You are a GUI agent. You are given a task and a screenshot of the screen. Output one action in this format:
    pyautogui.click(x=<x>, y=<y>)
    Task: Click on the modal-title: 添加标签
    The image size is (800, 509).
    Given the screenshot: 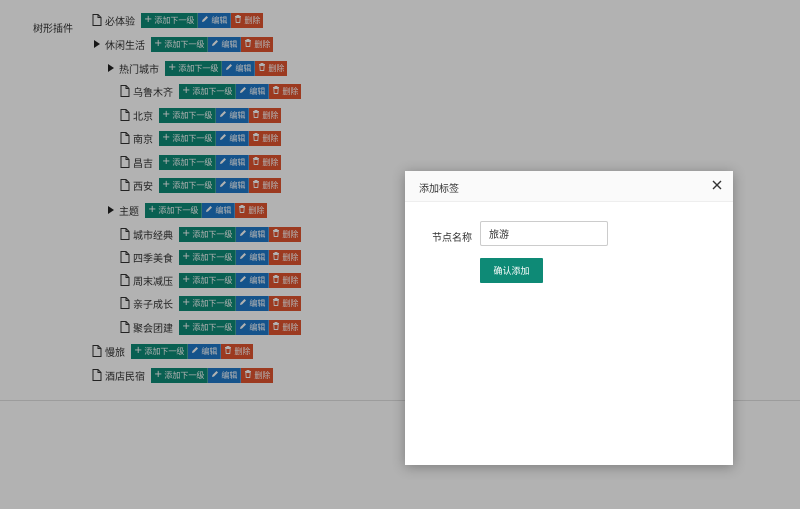 What is the action you would take?
    pyautogui.click(x=439, y=189)
    